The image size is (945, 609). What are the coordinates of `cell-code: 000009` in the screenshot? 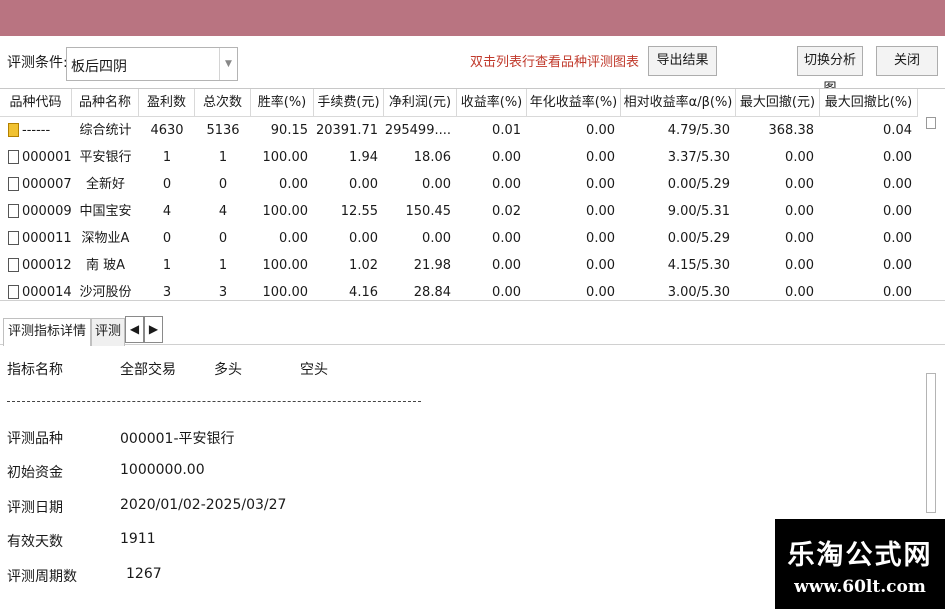 It's located at (47, 211).